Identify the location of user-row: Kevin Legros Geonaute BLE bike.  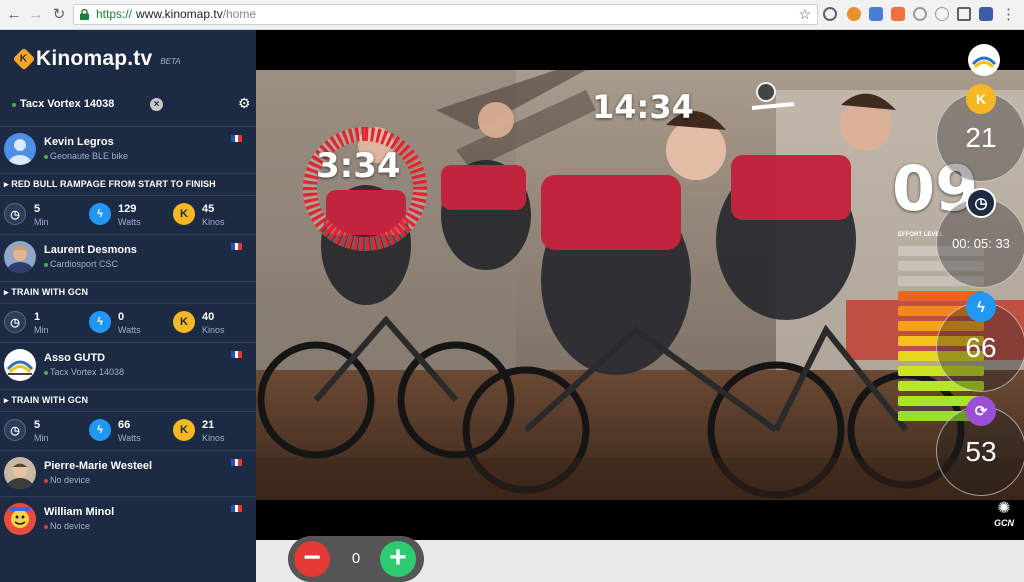
(128, 149).